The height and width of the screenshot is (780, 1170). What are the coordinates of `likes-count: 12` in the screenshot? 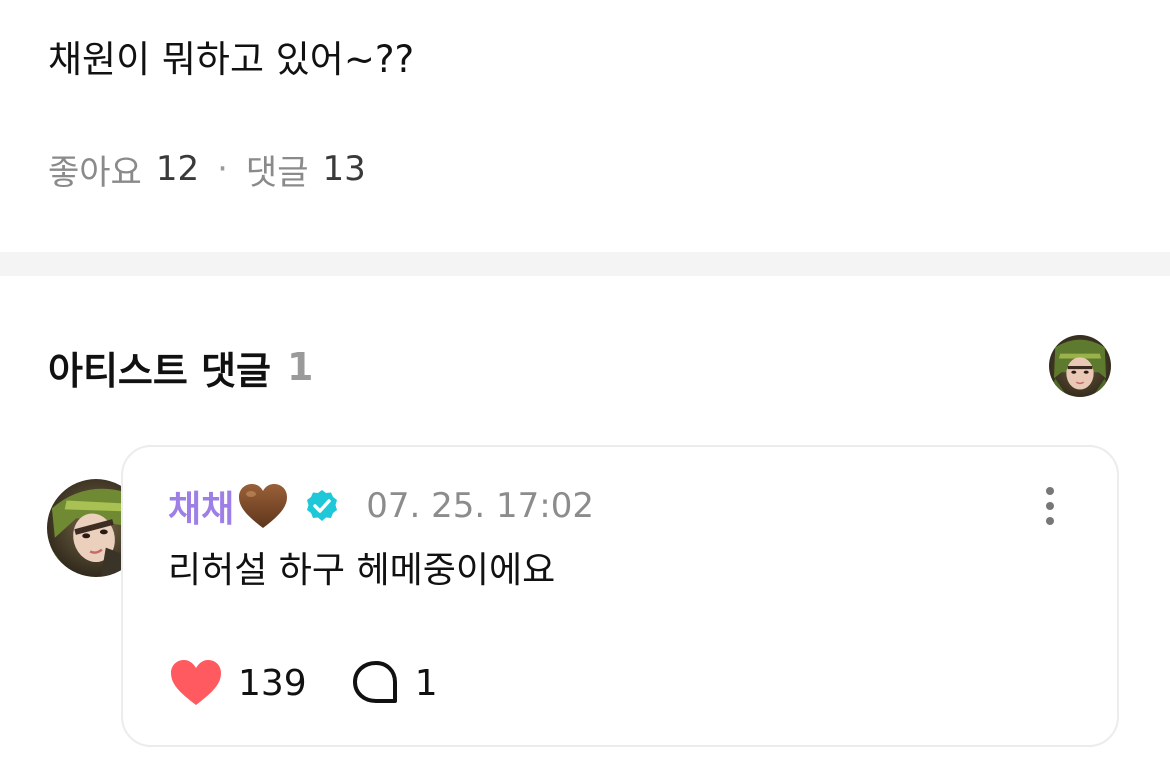 It's located at (177, 169).